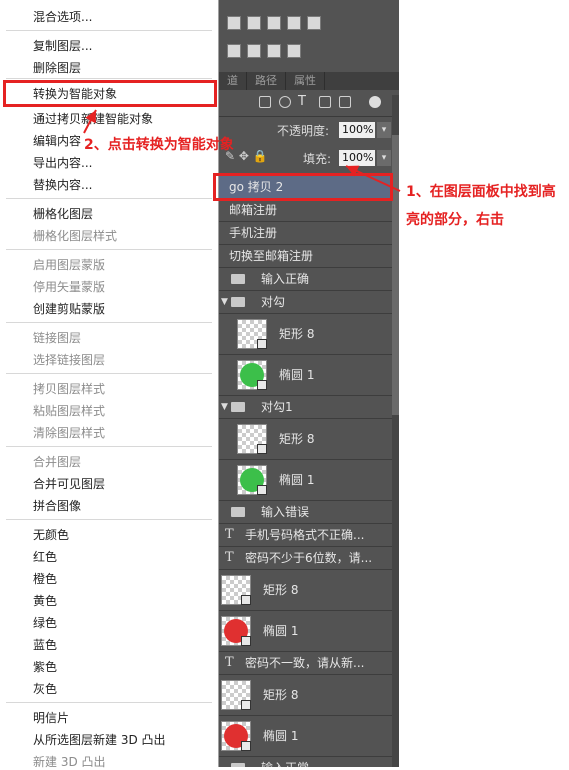 The image size is (569, 770). I want to click on annotation-arrows, so click(242, 150).